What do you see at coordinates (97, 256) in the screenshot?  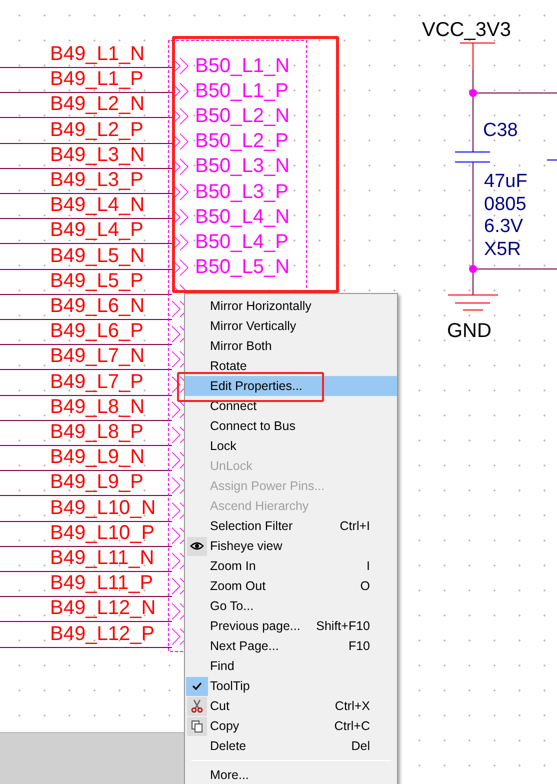 I see `net-label: B49_L5_N` at bounding box center [97, 256].